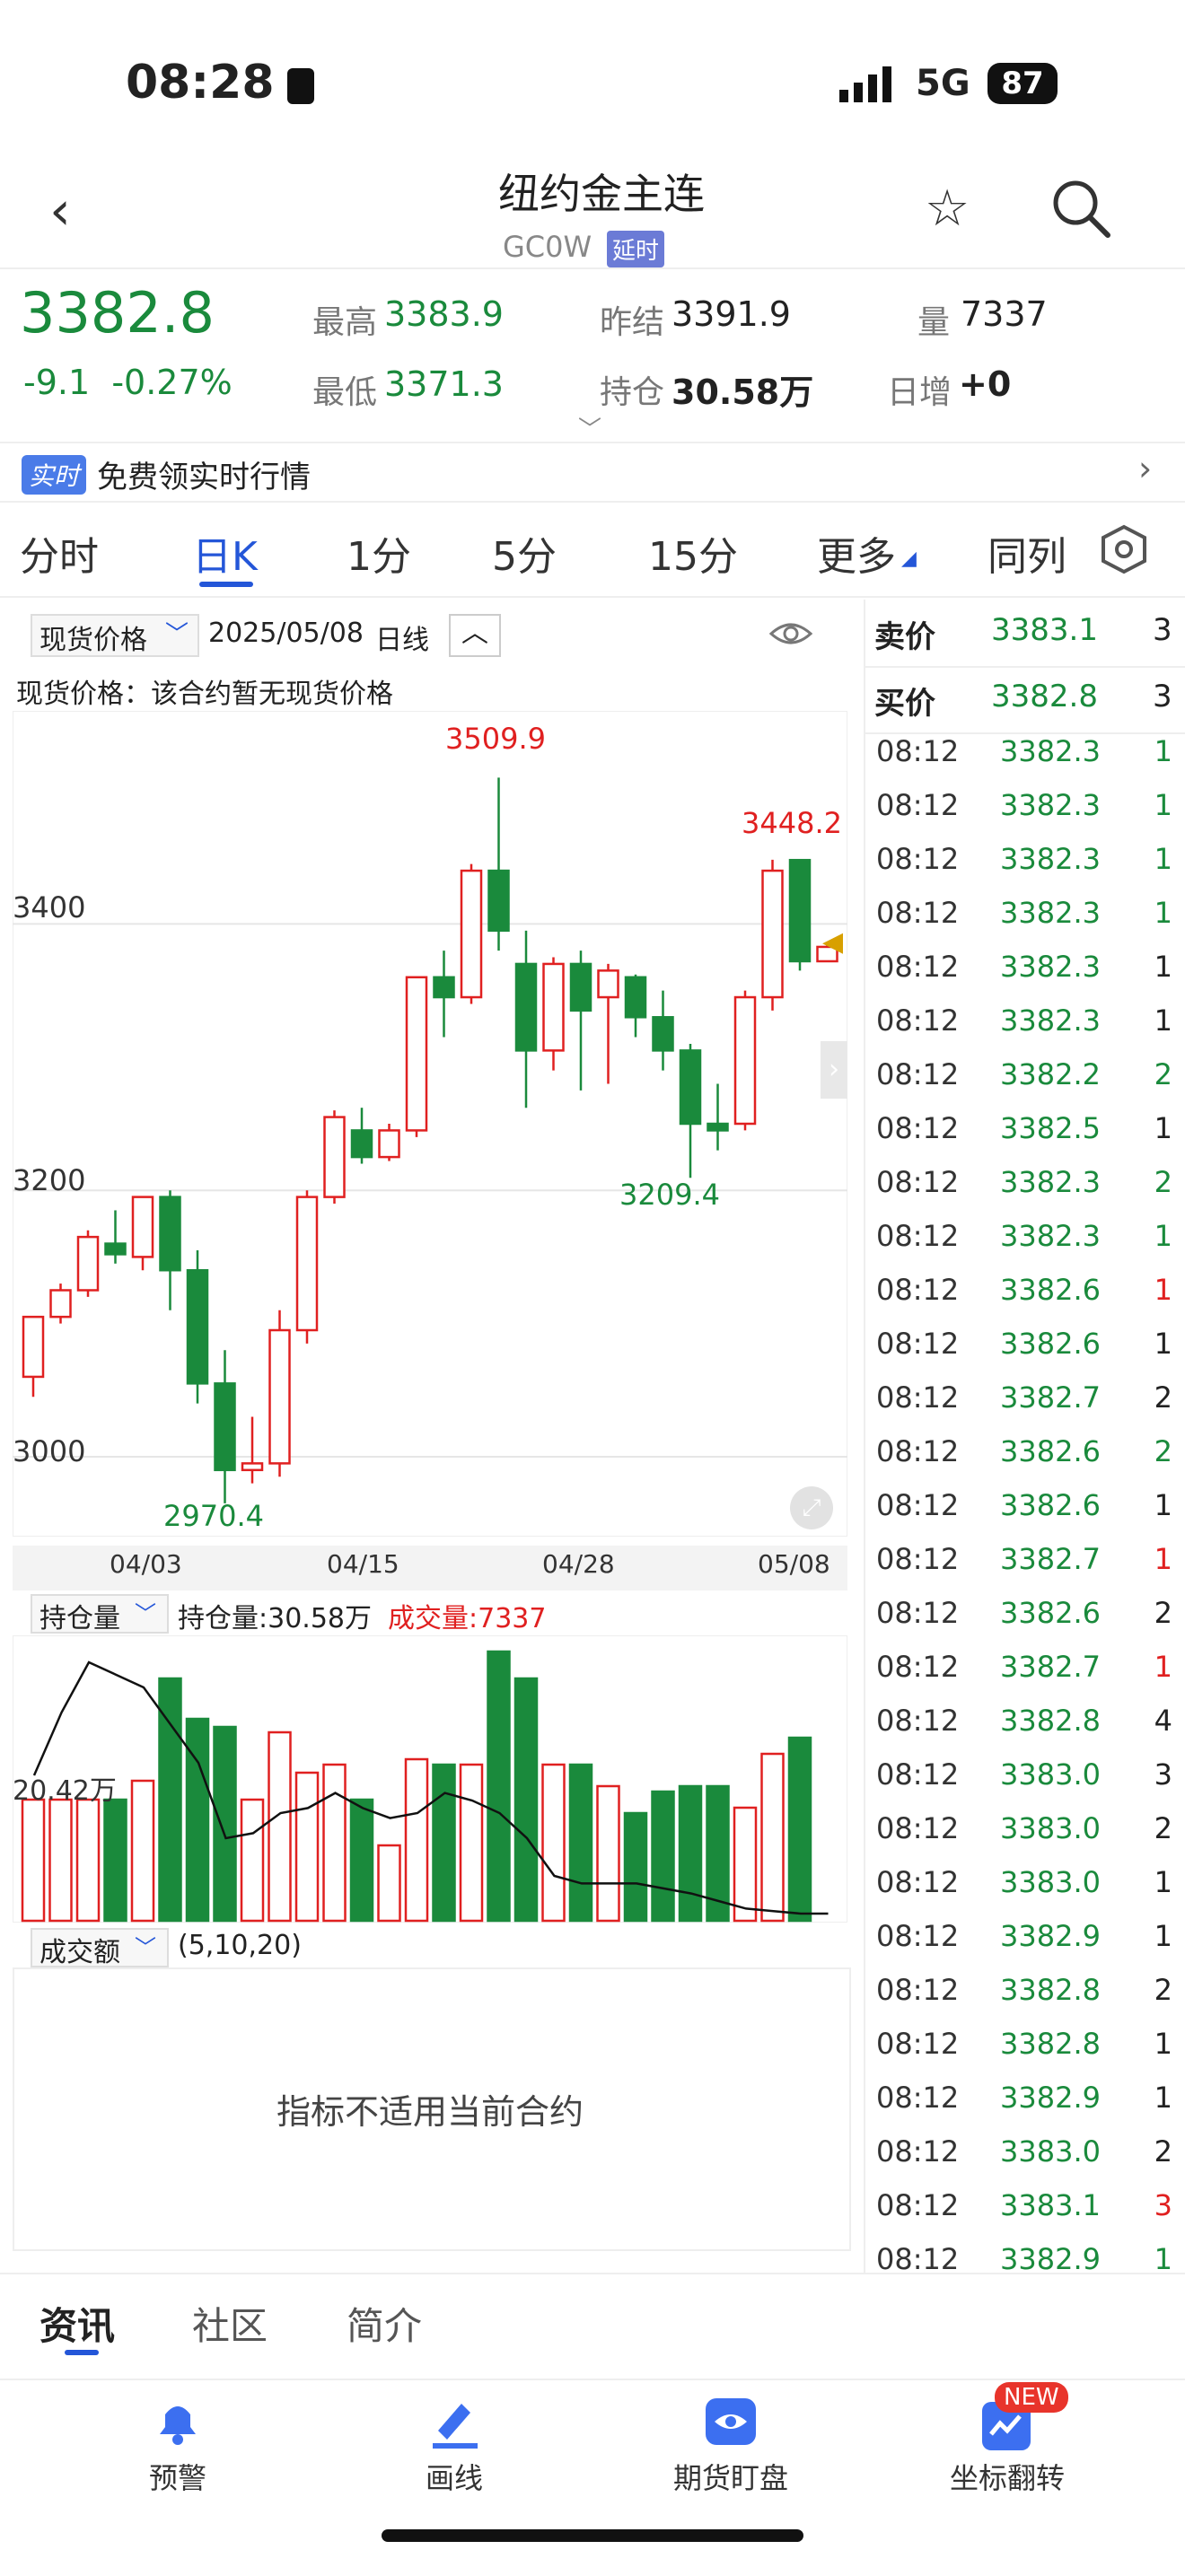 Image resolution: width=1185 pixels, height=2576 pixels. Describe the element at coordinates (178, 2476) in the screenshot. I see `nav-alert-label: 预警` at that location.